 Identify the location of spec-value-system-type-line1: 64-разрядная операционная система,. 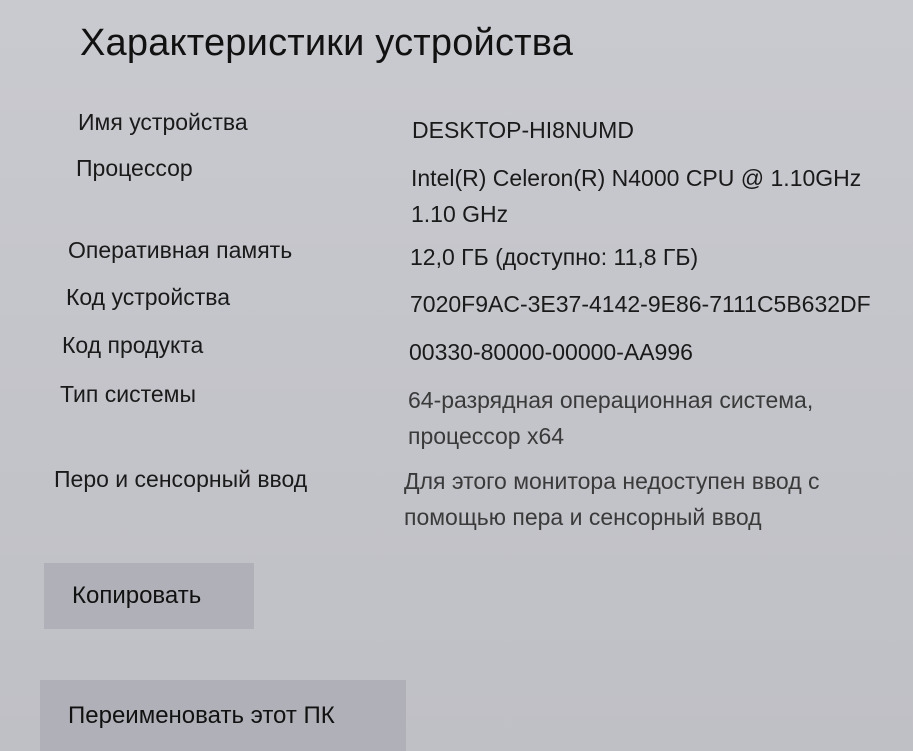
(611, 400).